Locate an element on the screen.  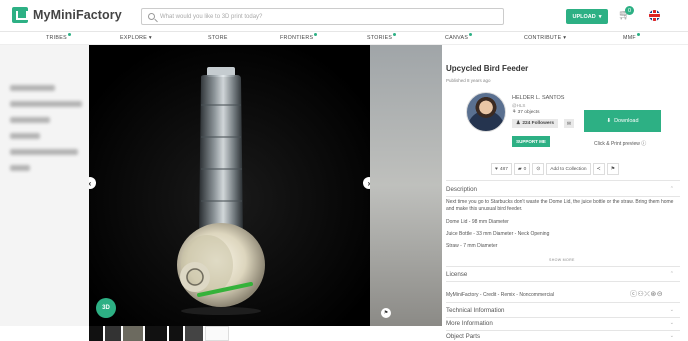
license-heading: License ⌃ is located at coordinates (563, 274).